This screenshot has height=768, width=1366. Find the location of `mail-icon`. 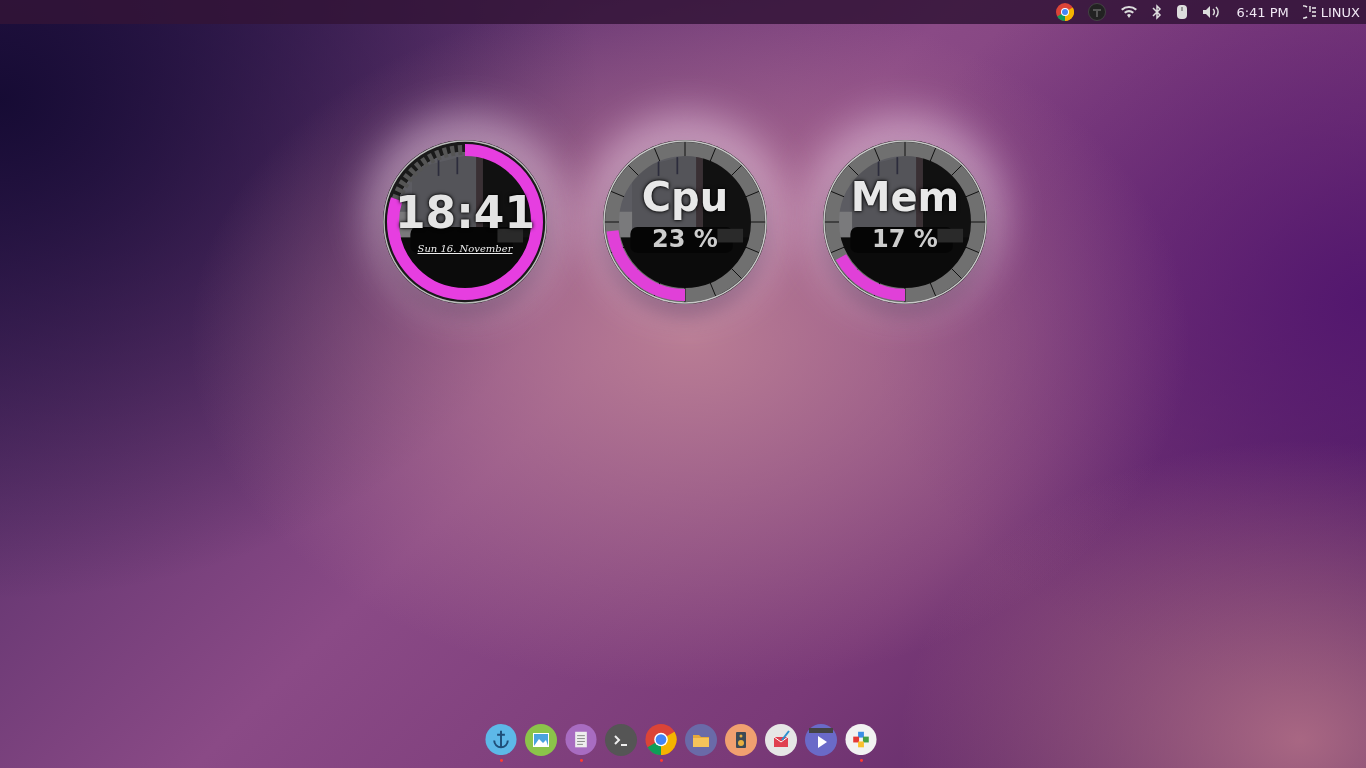

mail-icon is located at coordinates (781, 740).